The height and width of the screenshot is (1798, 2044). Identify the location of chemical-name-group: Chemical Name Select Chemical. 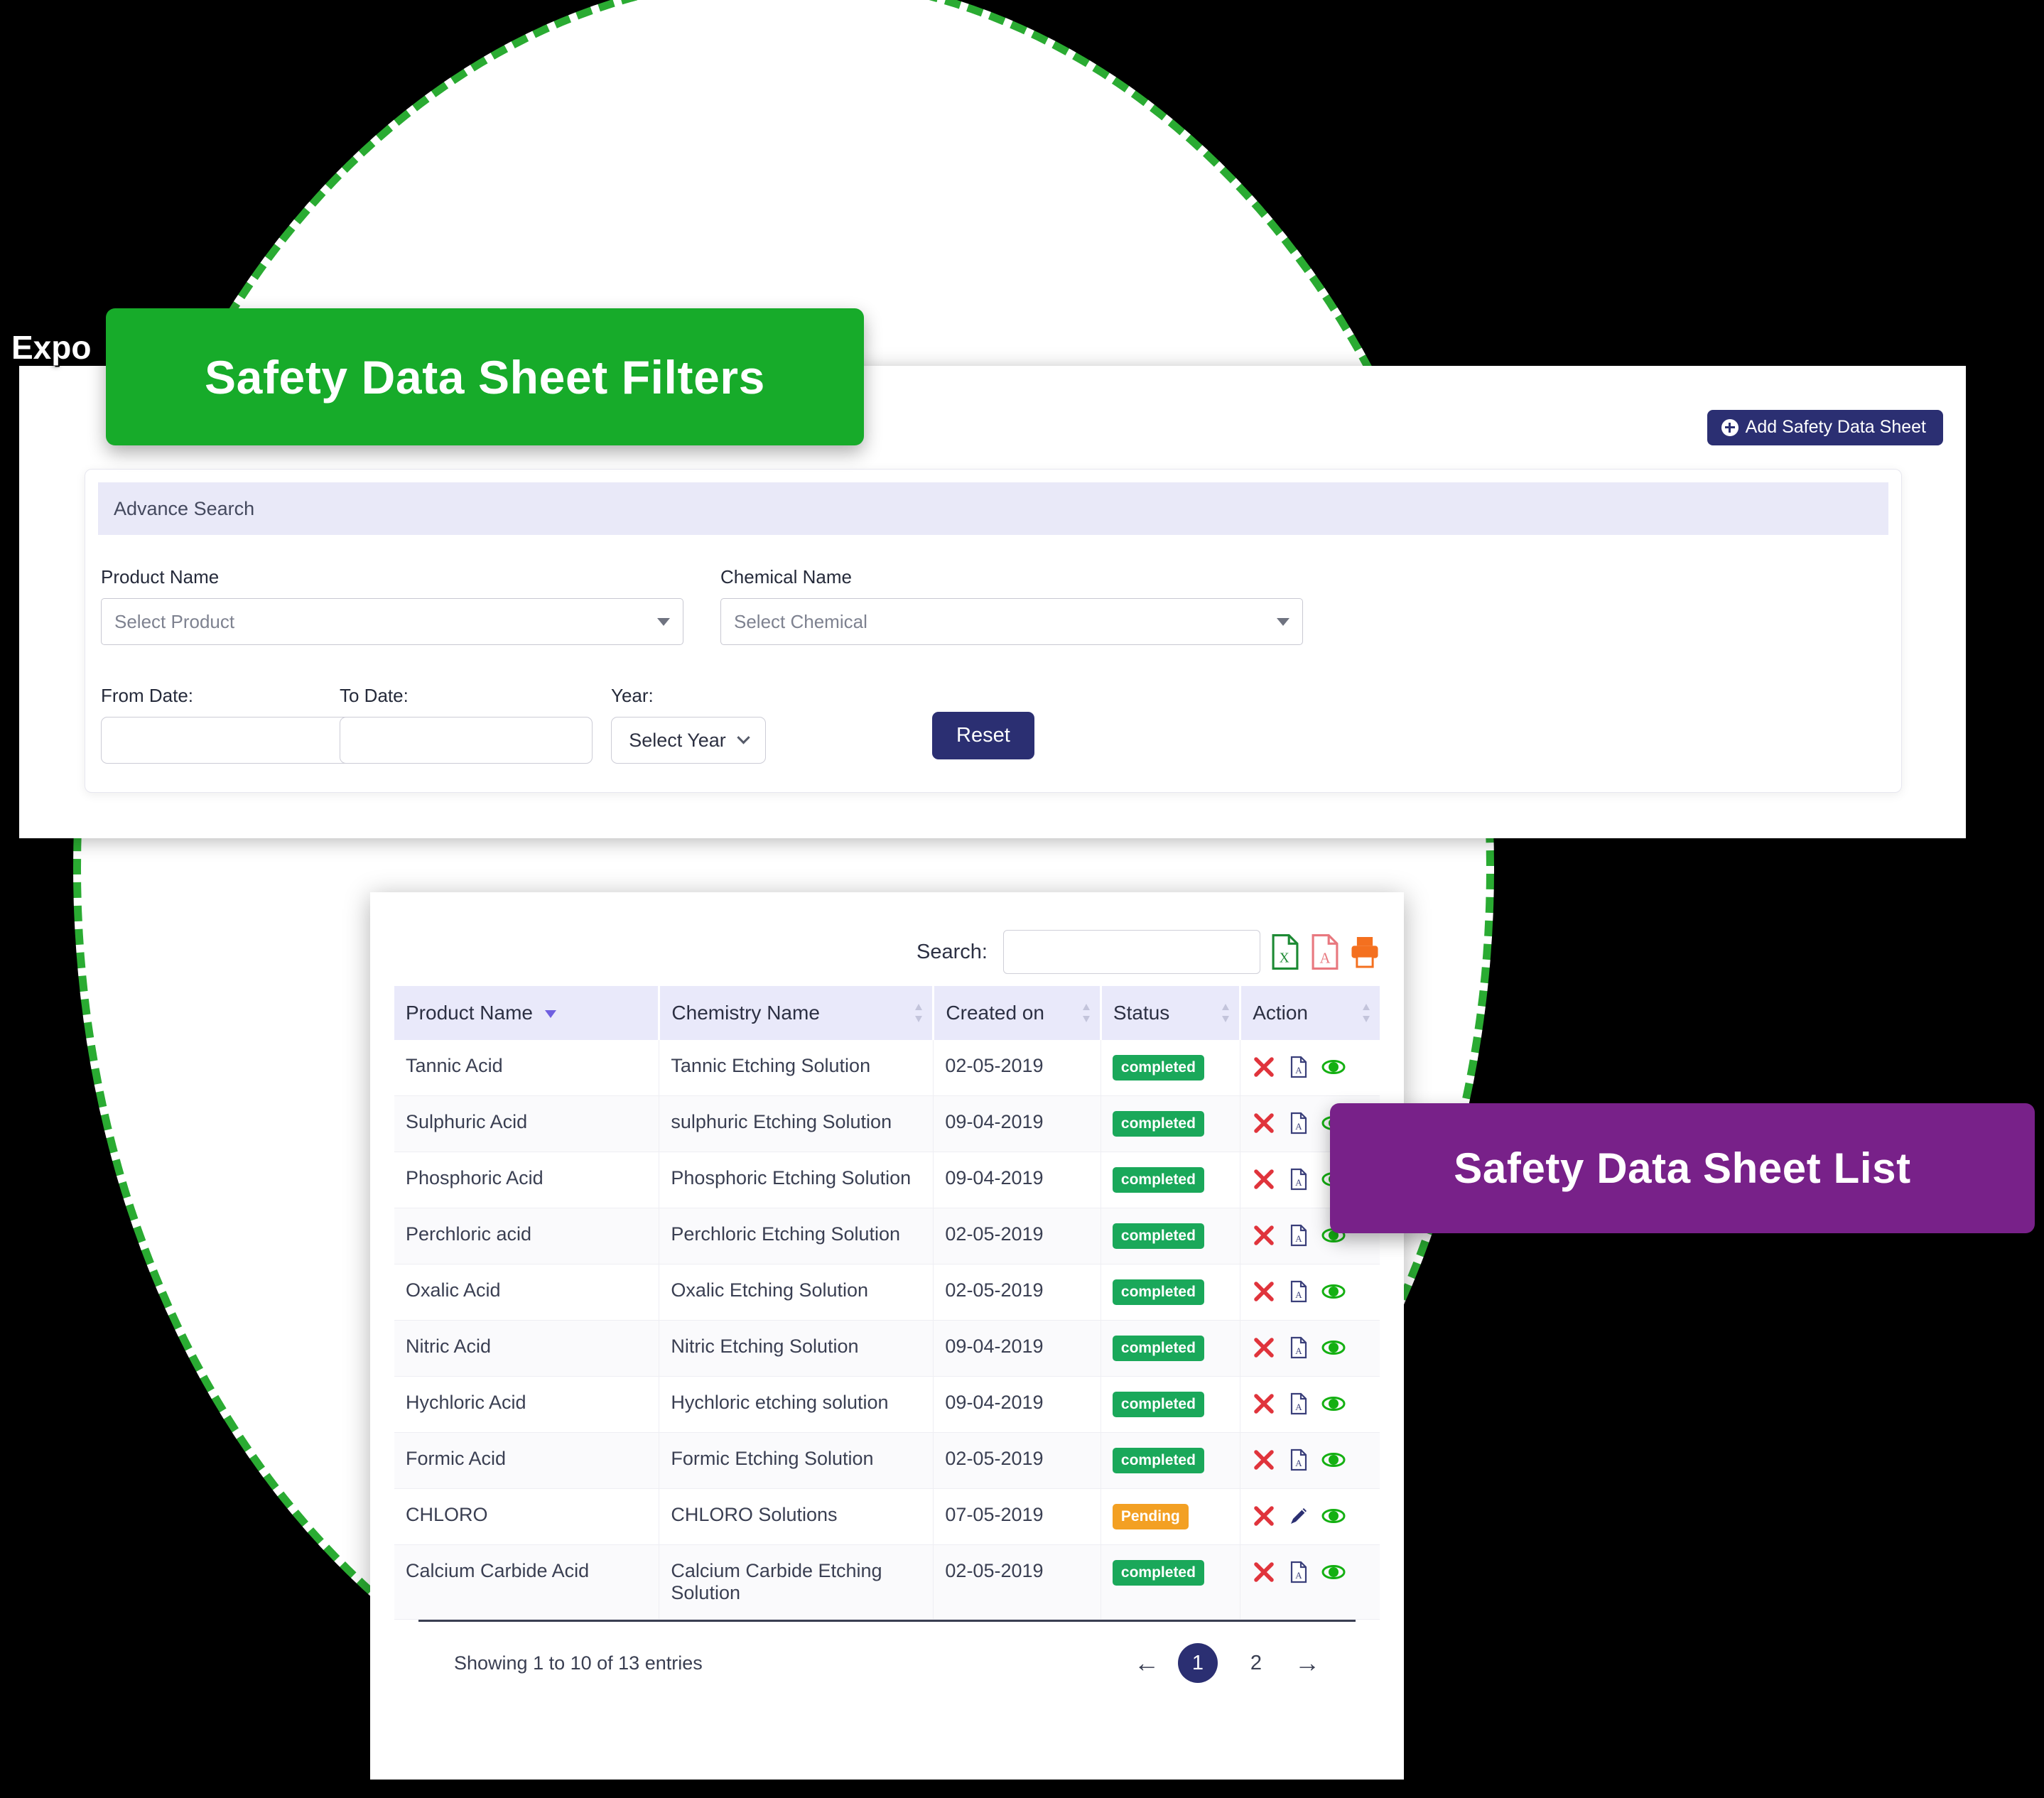
(1011, 606).